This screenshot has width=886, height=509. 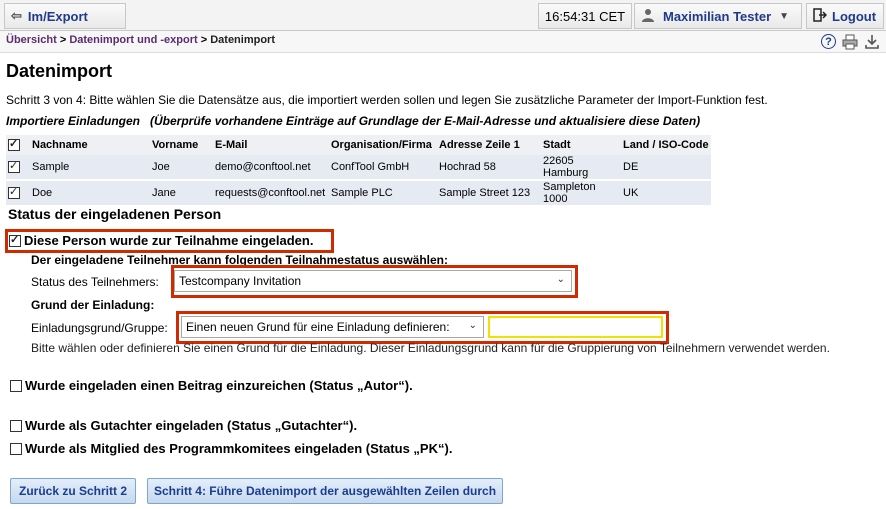 I want to click on page-tools: ?, so click(x=850, y=42).